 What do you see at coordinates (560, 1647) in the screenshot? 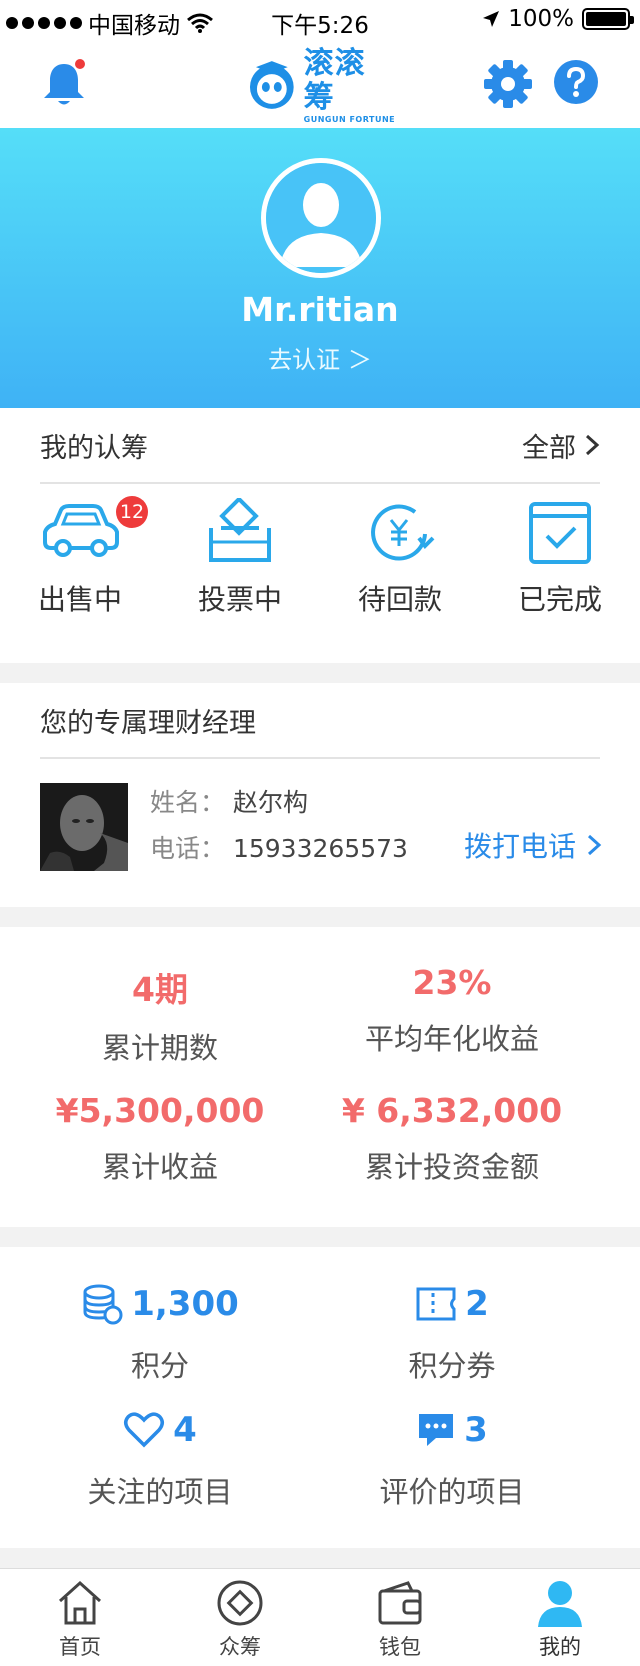
I see `tab-label: 我的` at bounding box center [560, 1647].